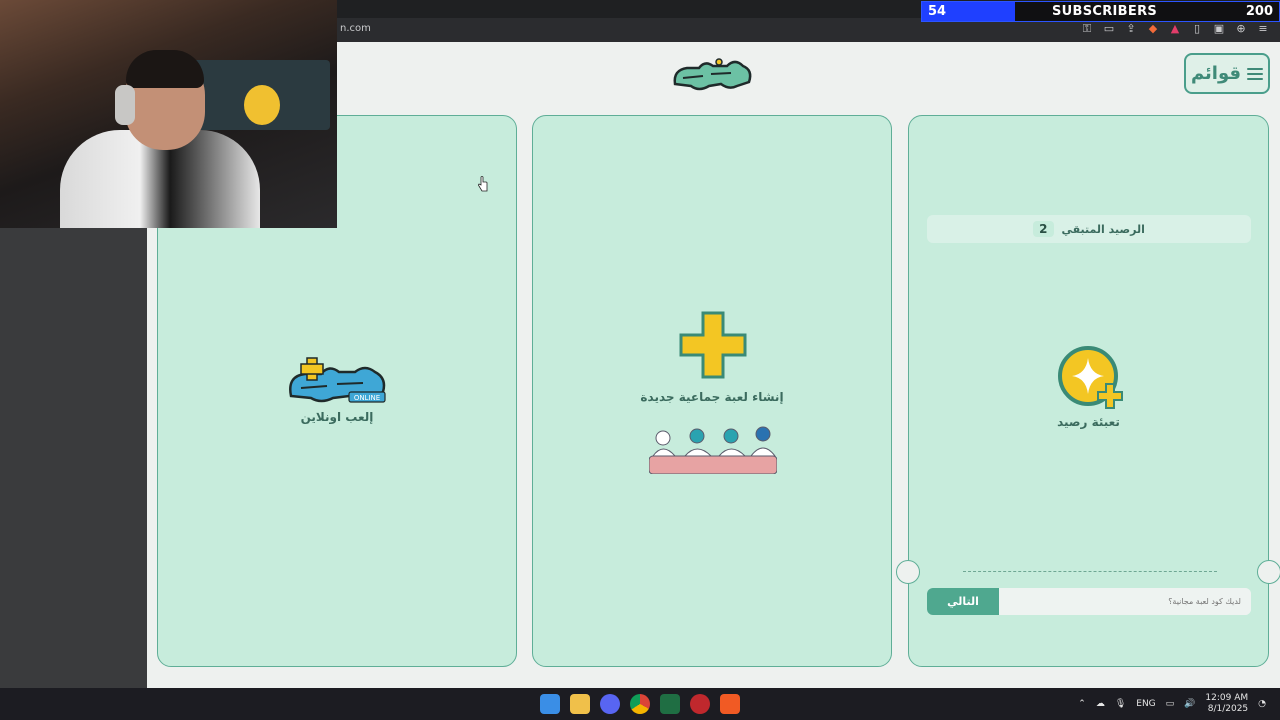  I want to click on cloud-icon: ☁, so click(1100, 704).